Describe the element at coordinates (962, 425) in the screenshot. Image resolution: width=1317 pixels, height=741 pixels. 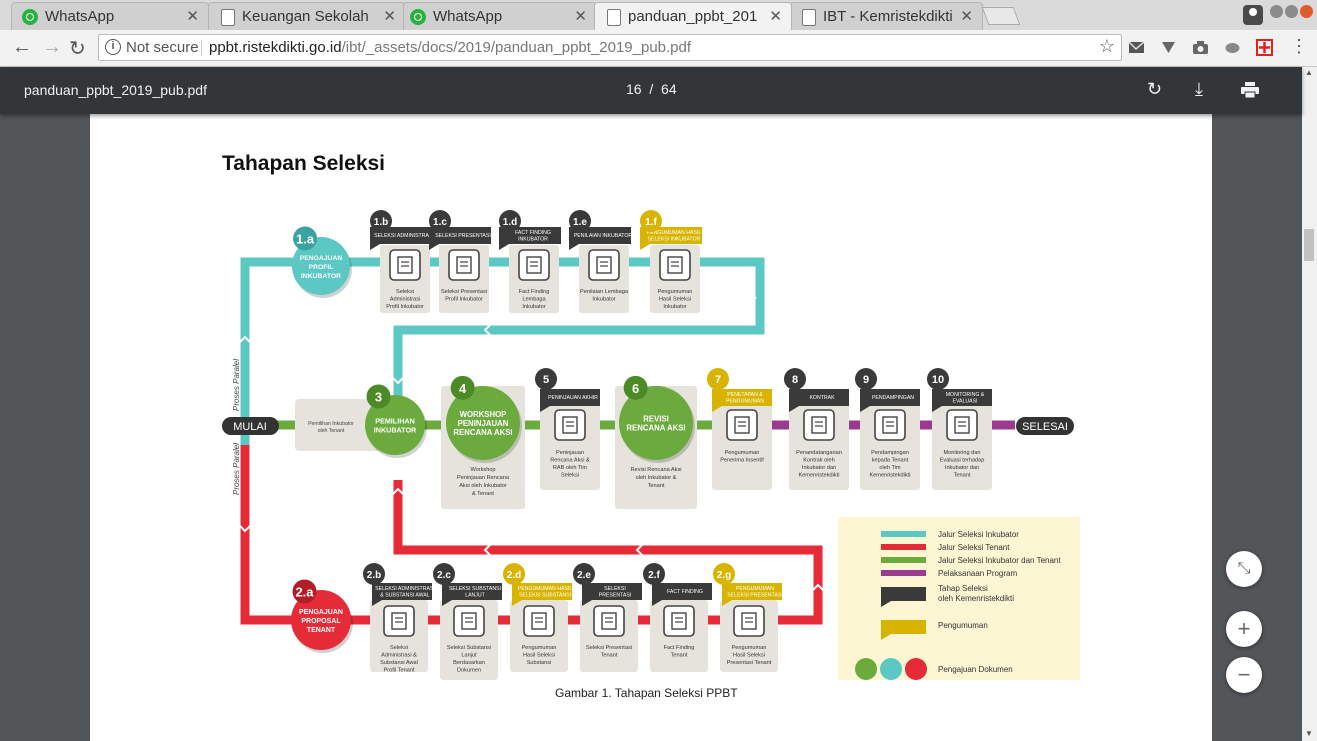
I see `step-10-icon` at that location.